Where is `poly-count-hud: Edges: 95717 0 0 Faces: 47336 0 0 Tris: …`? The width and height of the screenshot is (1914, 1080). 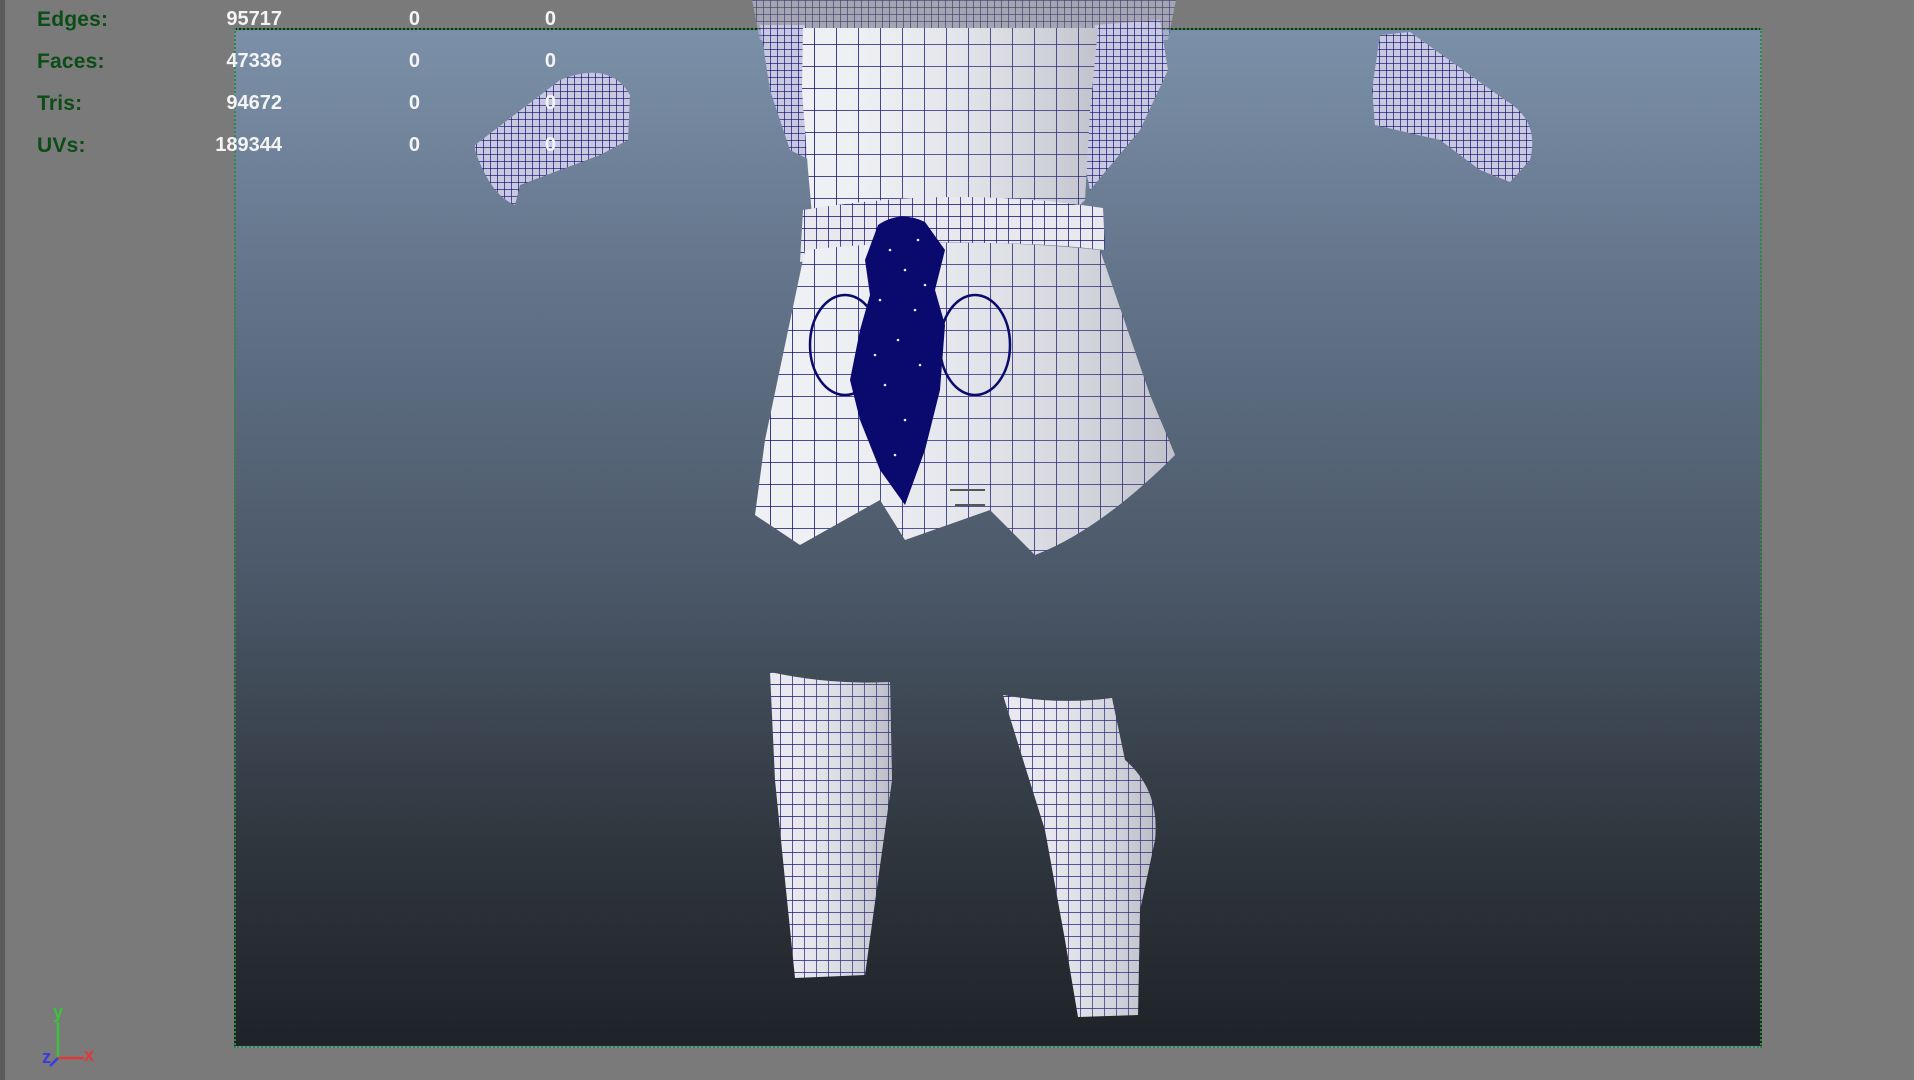 poly-count-hud: Edges: 95717 0 0 Faces: 47336 0 0 Tris: … is located at coordinates (300, 85).